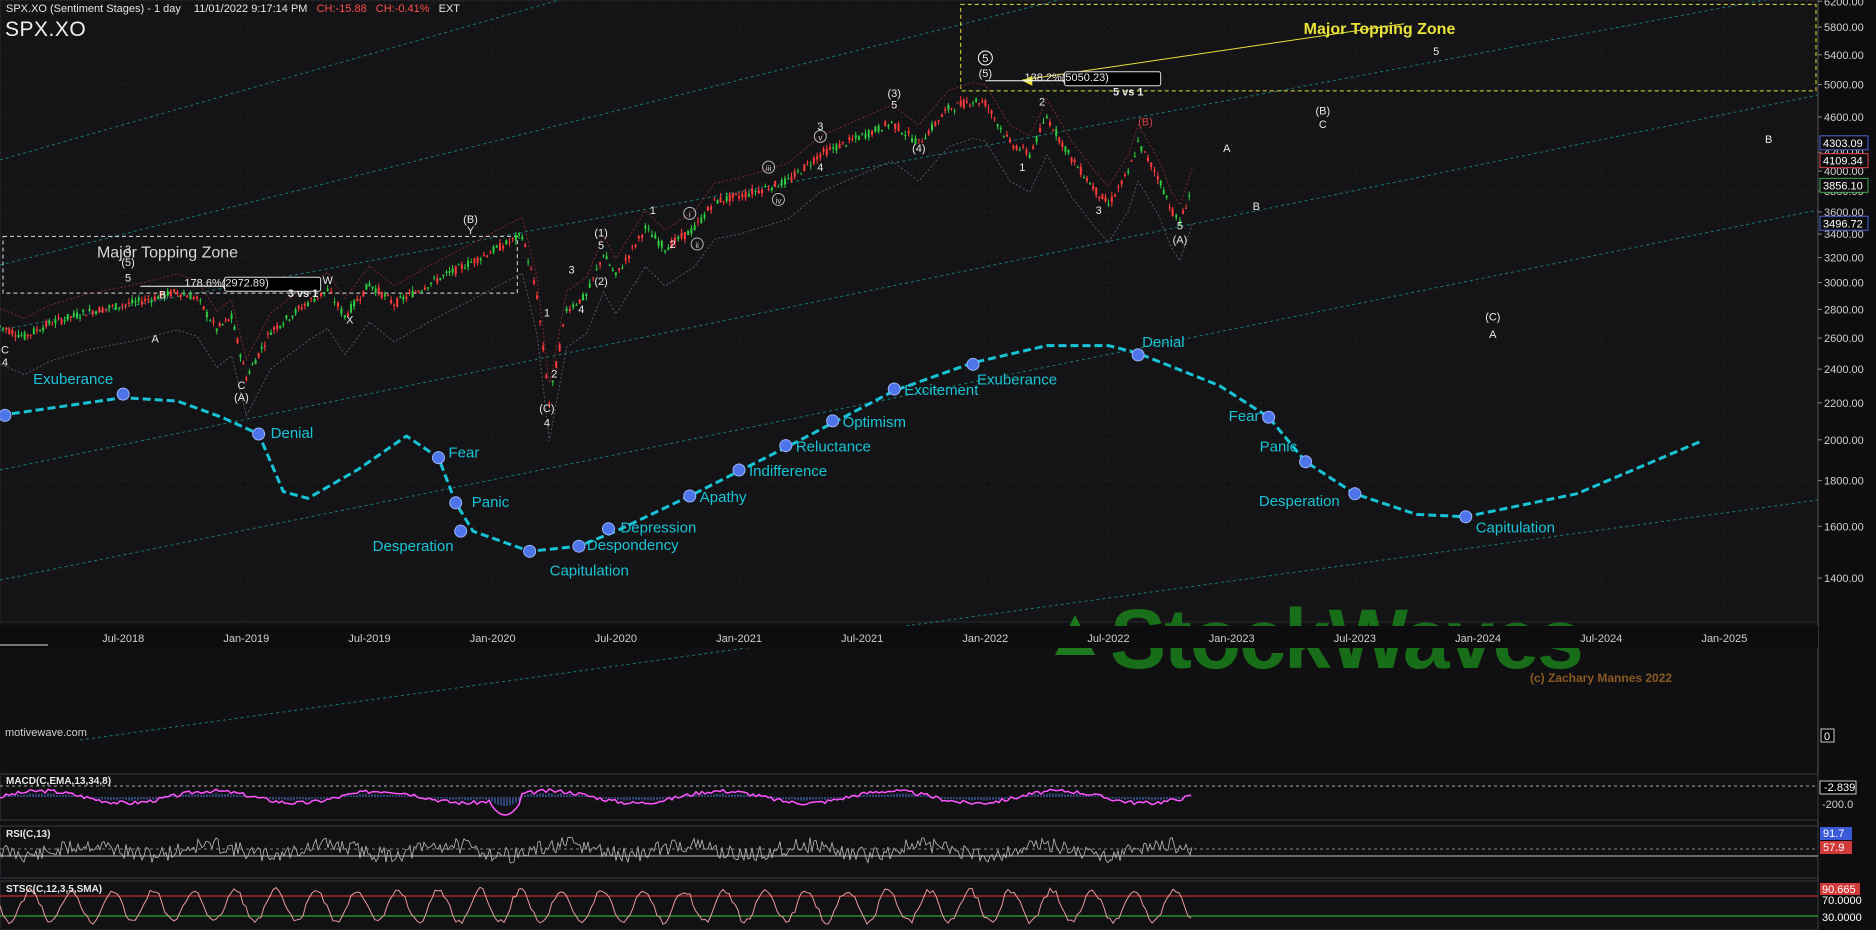 This screenshot has height=930, width=1876. Describe the element at coordinates (1844, 310) in the screenshot. I see `y-tick-label: 2800.00` at that location.